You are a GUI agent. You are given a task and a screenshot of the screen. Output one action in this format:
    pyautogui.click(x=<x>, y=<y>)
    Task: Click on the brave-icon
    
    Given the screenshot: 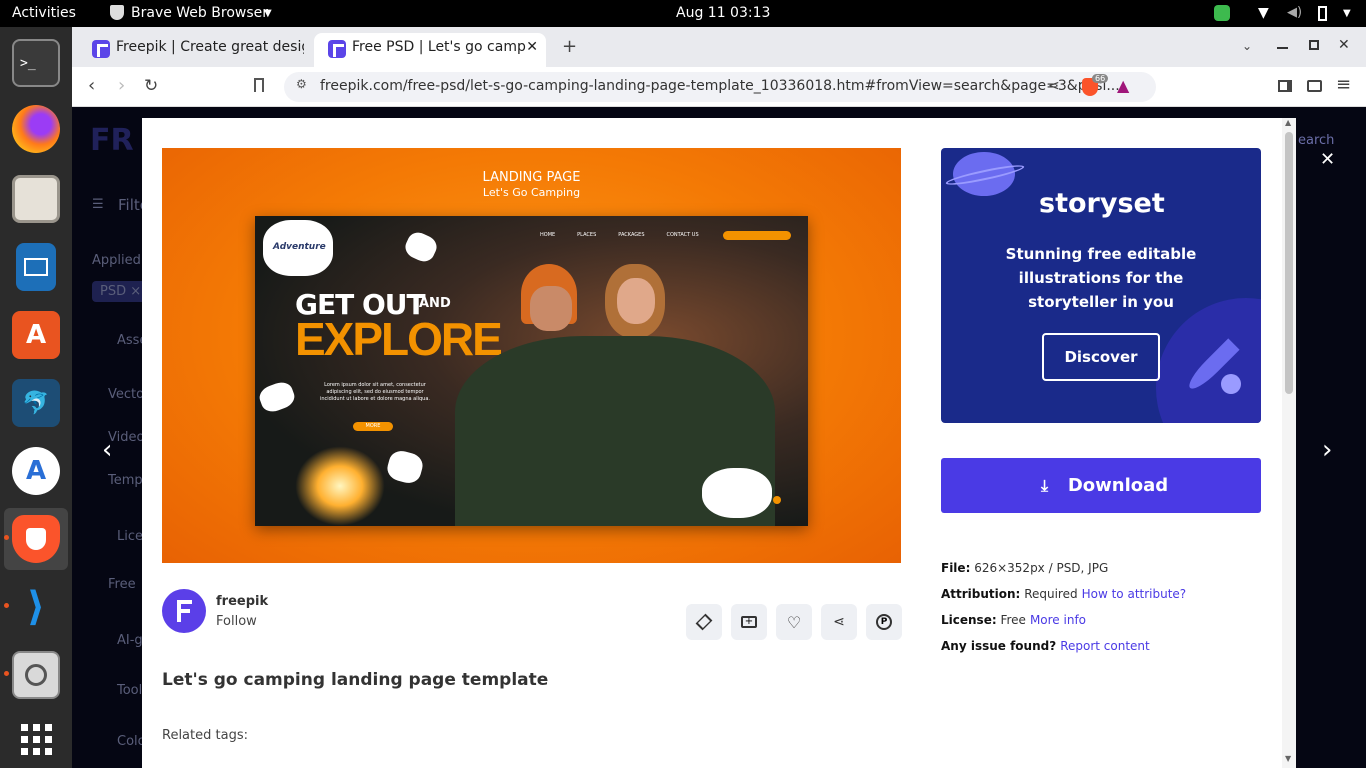 What is the action you would take?
    pyautogui.click(x=36, y=539)
    